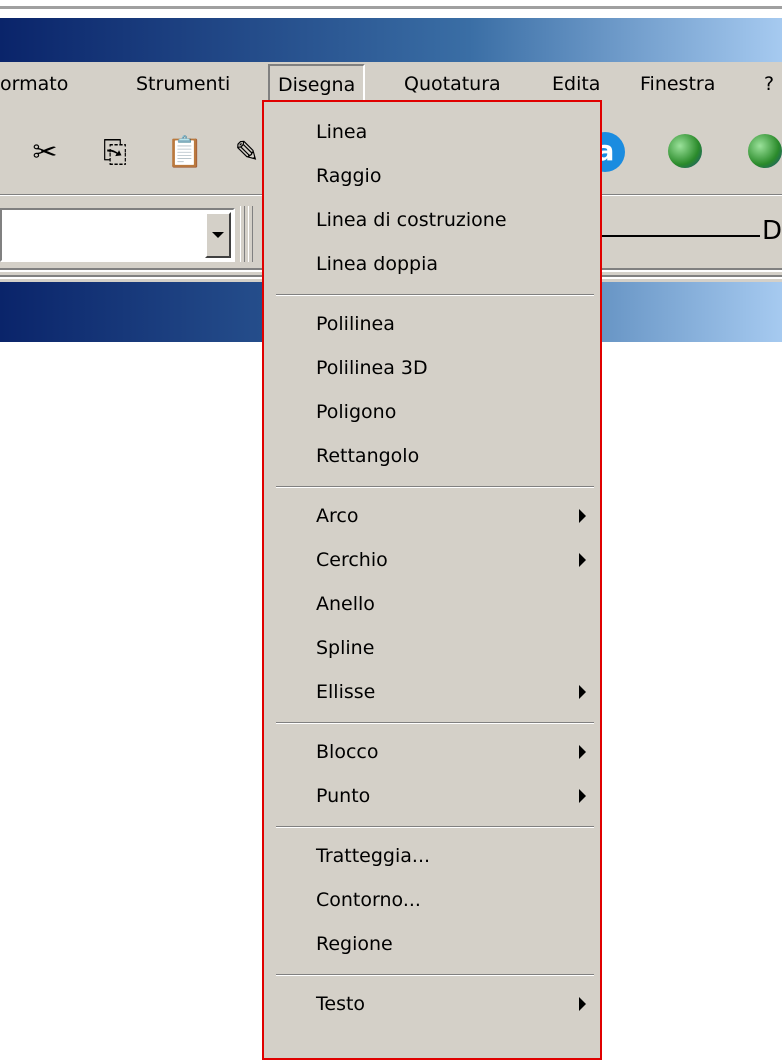  I want to click on menu-item-label: Raggio, so click(349, 176).